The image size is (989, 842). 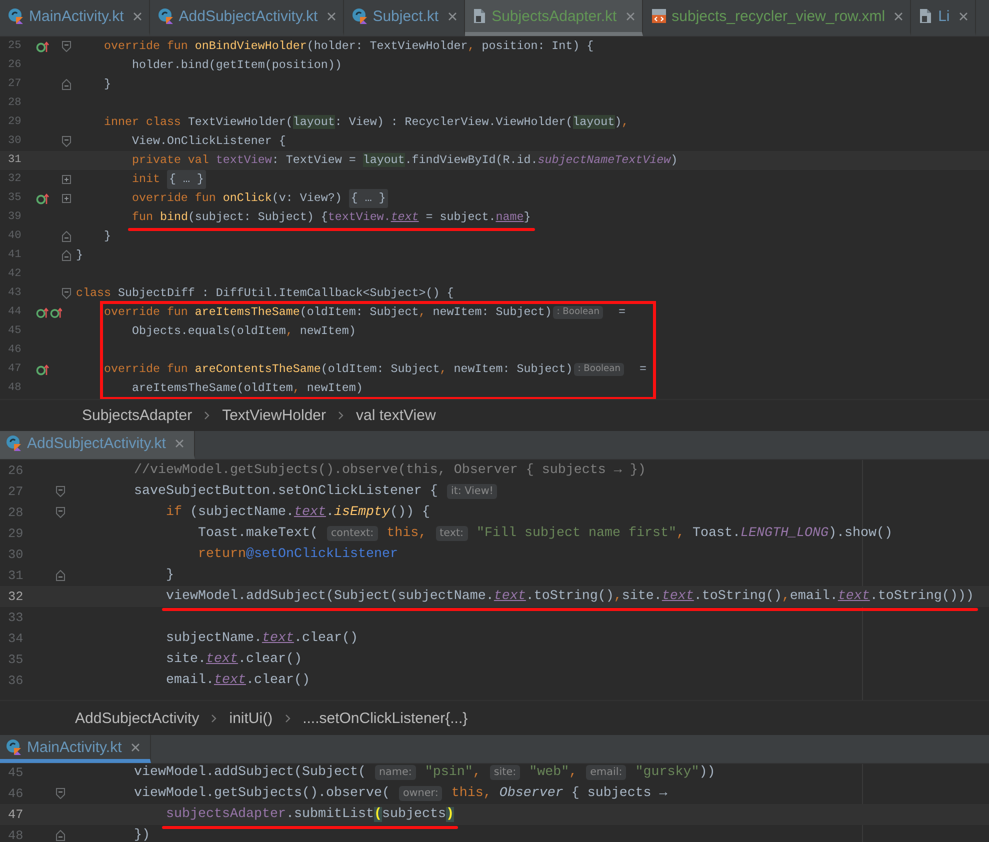 What do you see at coordinates (338, 369) in the screenshot?
I see `code-text: override fun areContentsTheSame(oldItem: Subject, newItem: Subject)` at bounding box center [338, 369].